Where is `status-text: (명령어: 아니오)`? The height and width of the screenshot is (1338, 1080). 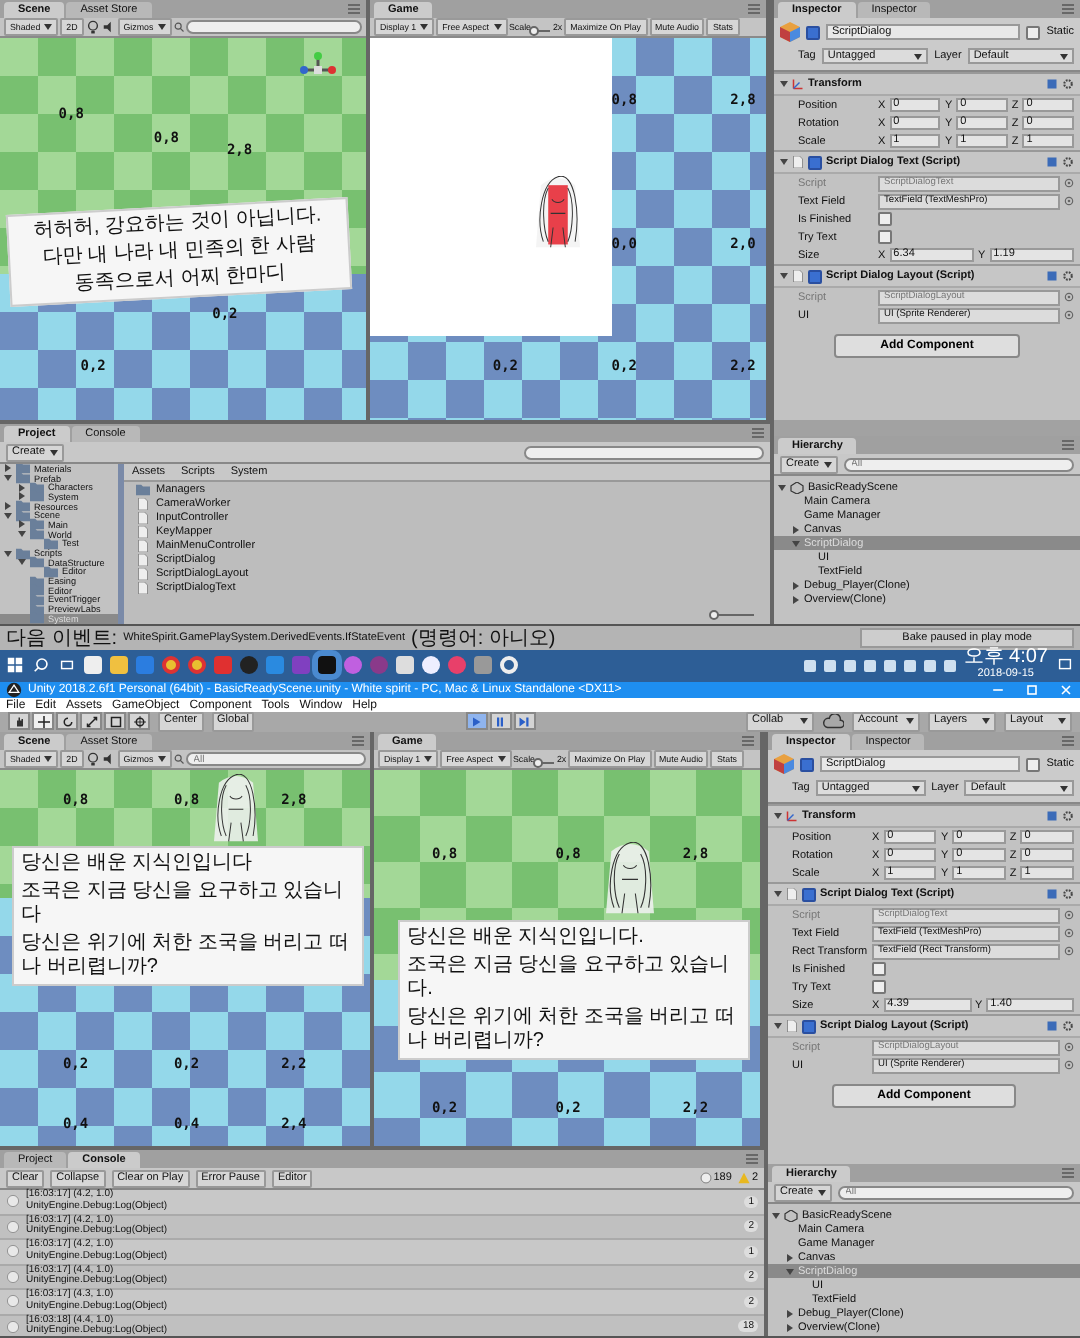 status-text: (명령어: 아니오) is located at coordinates (483, 638).